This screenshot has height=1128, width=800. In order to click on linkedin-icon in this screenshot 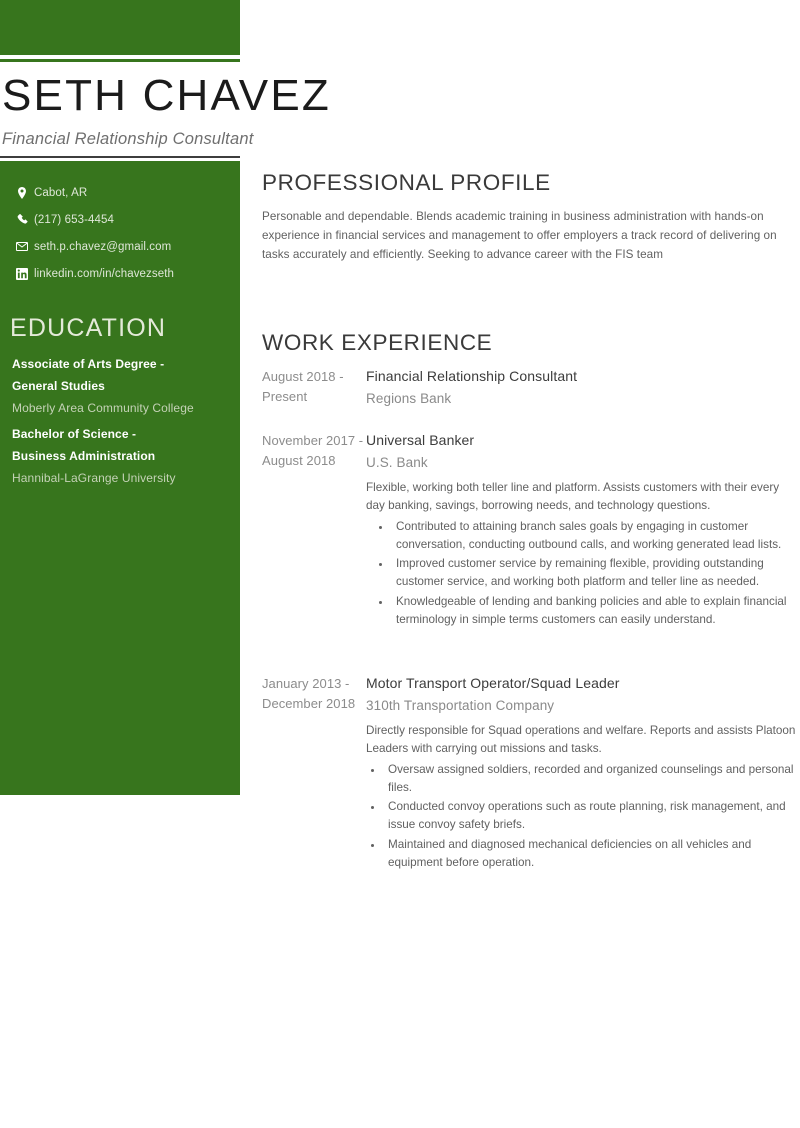, I will do `click(22, 273)`.